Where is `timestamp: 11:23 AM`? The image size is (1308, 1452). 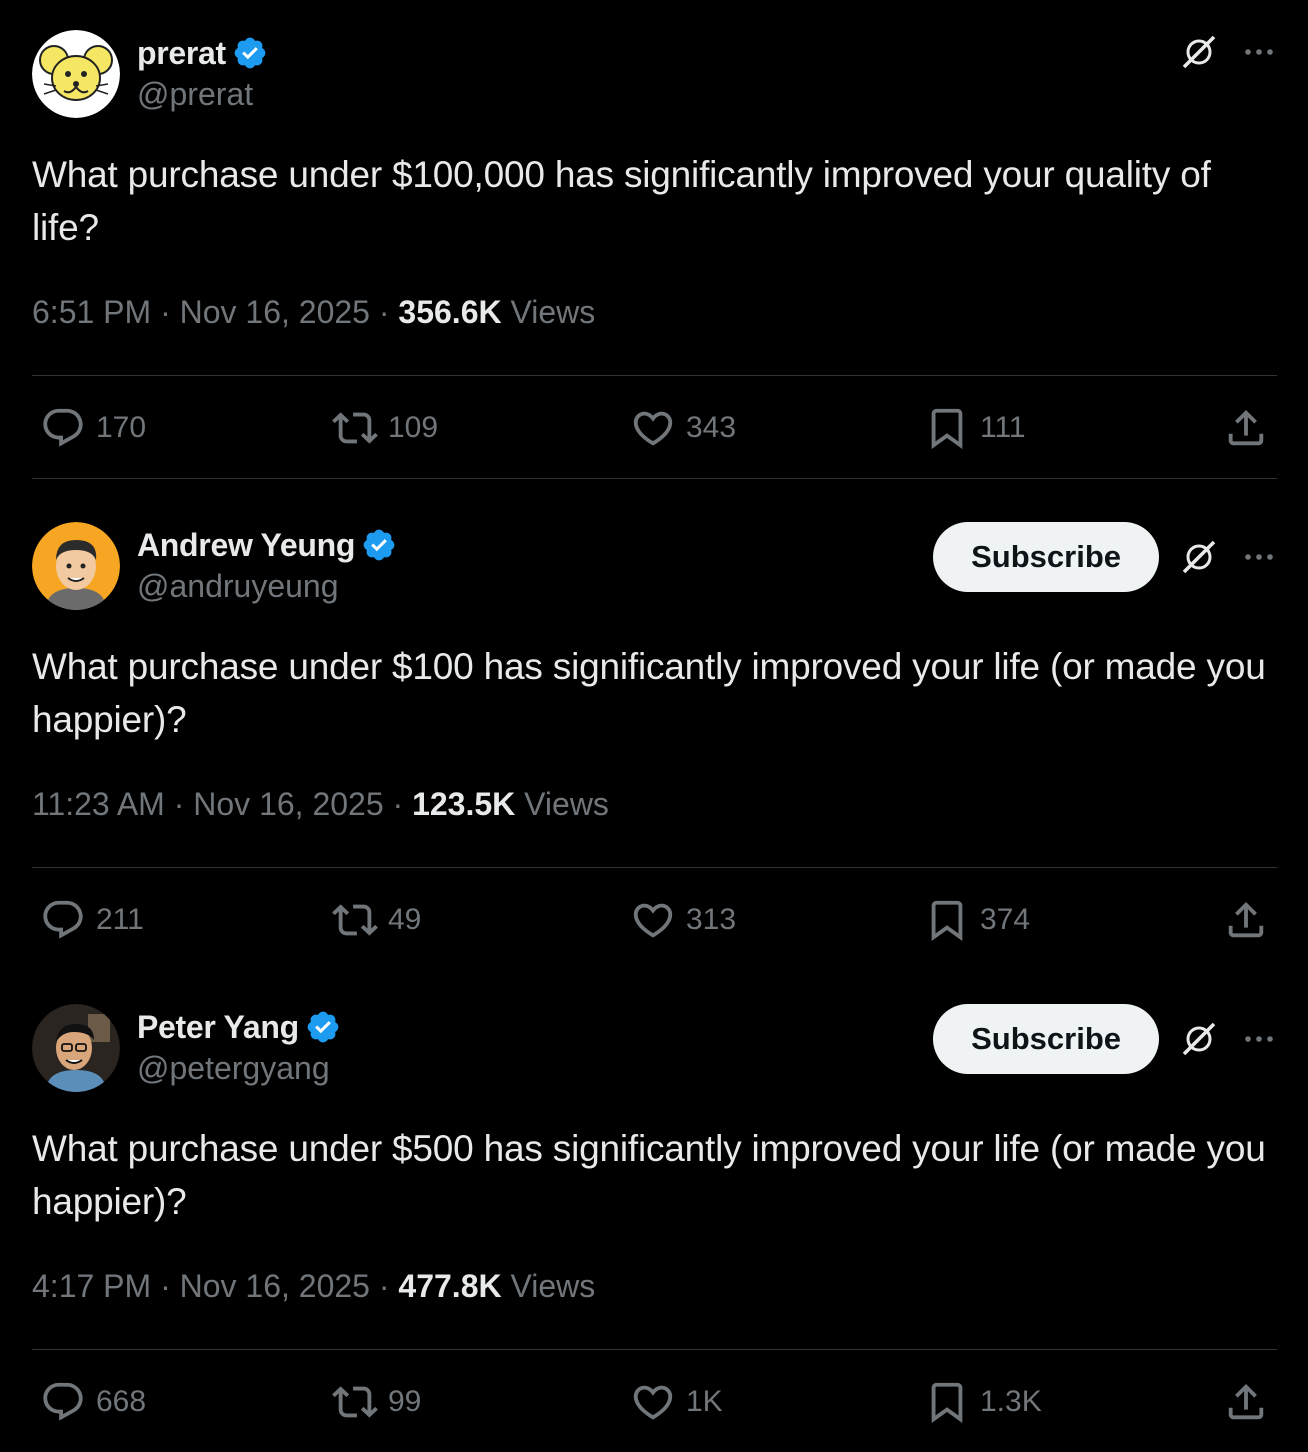 timestamp: 11:23 AM is located at coordinates (98, 804).